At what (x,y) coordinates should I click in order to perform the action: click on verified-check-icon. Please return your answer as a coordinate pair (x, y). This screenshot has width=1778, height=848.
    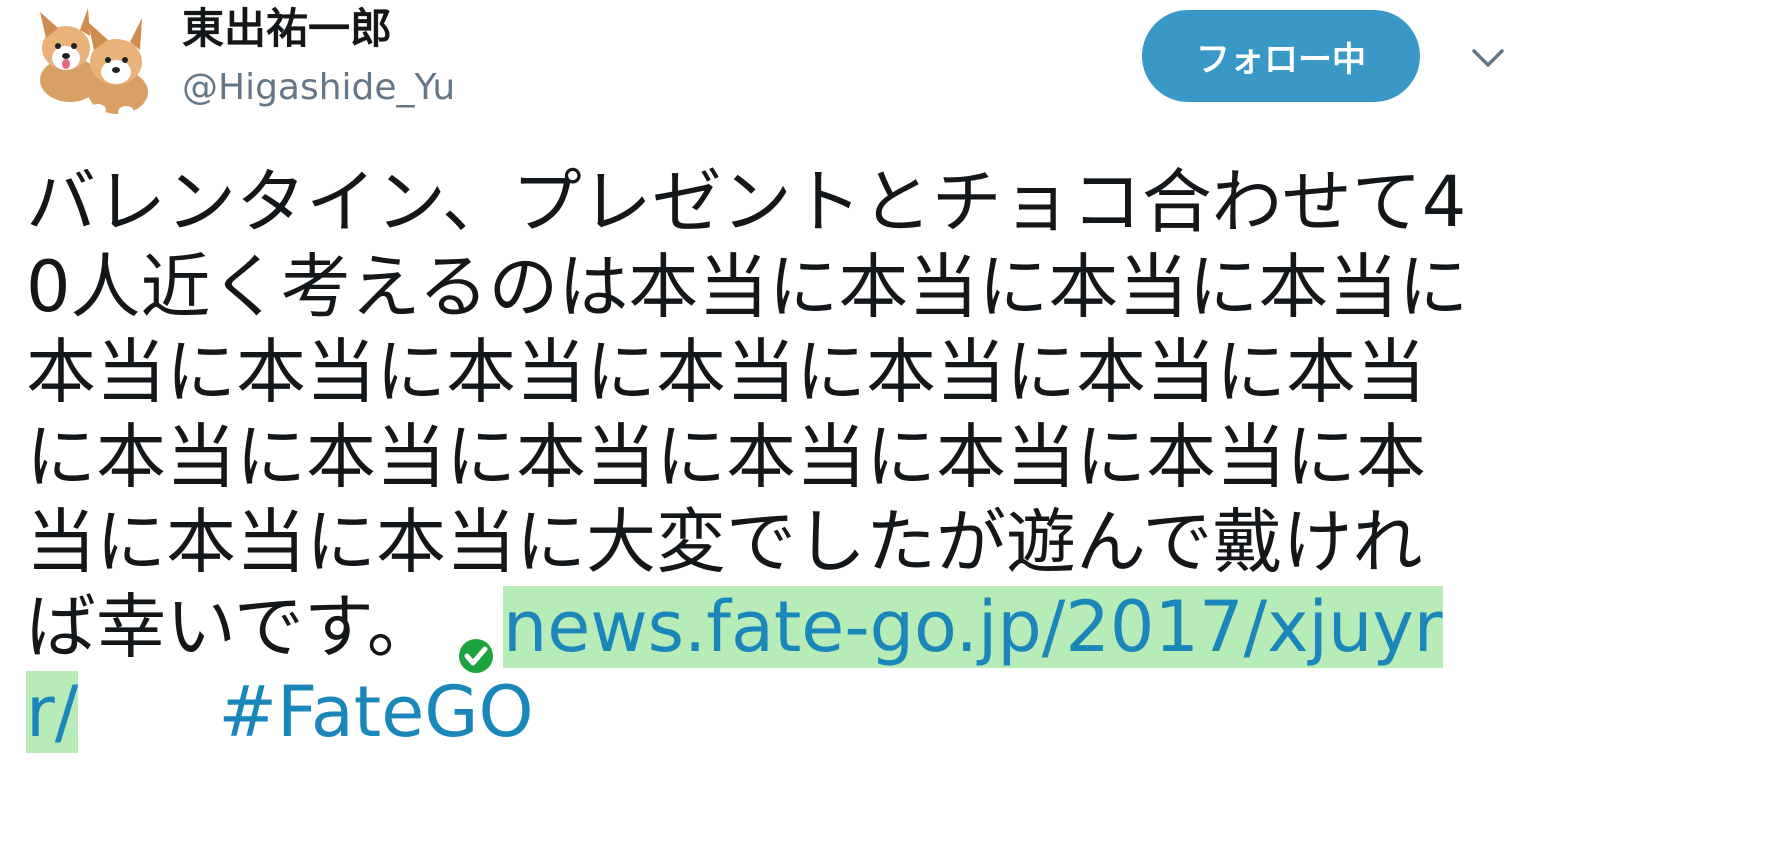
    Looking at the image, I should click on (476, 641).